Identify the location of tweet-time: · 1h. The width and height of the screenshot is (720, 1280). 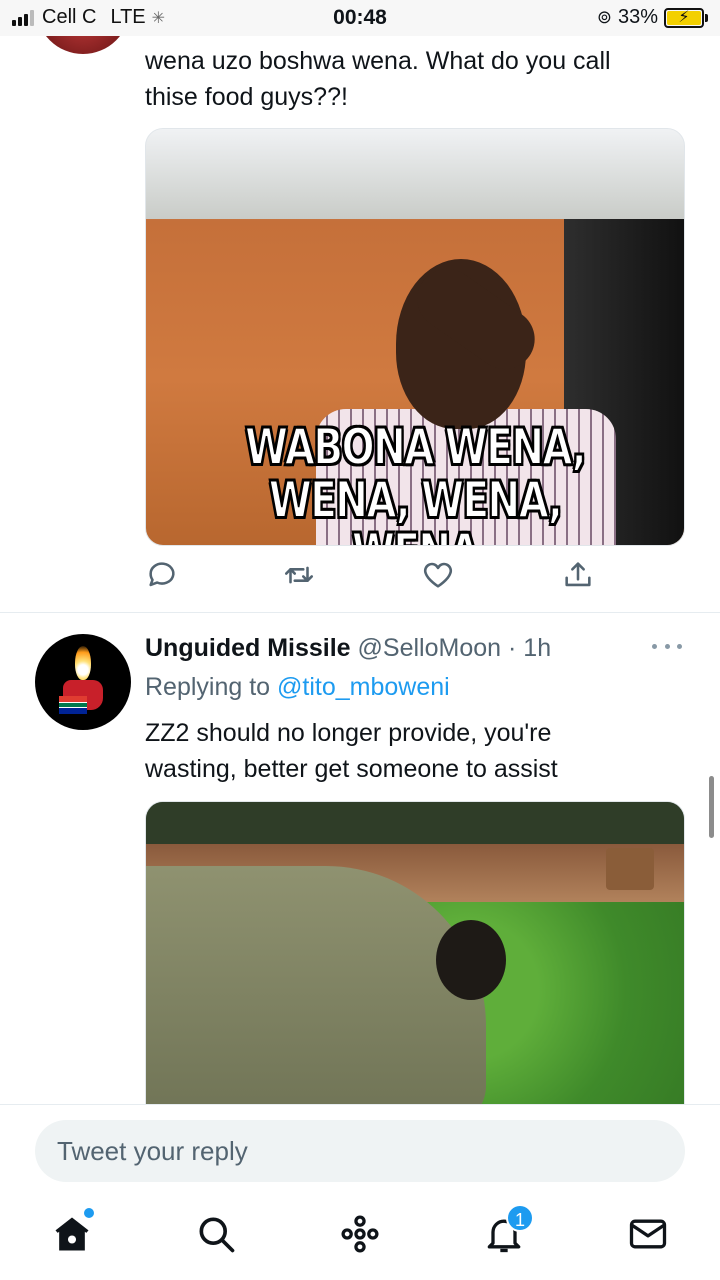
(530, 648).